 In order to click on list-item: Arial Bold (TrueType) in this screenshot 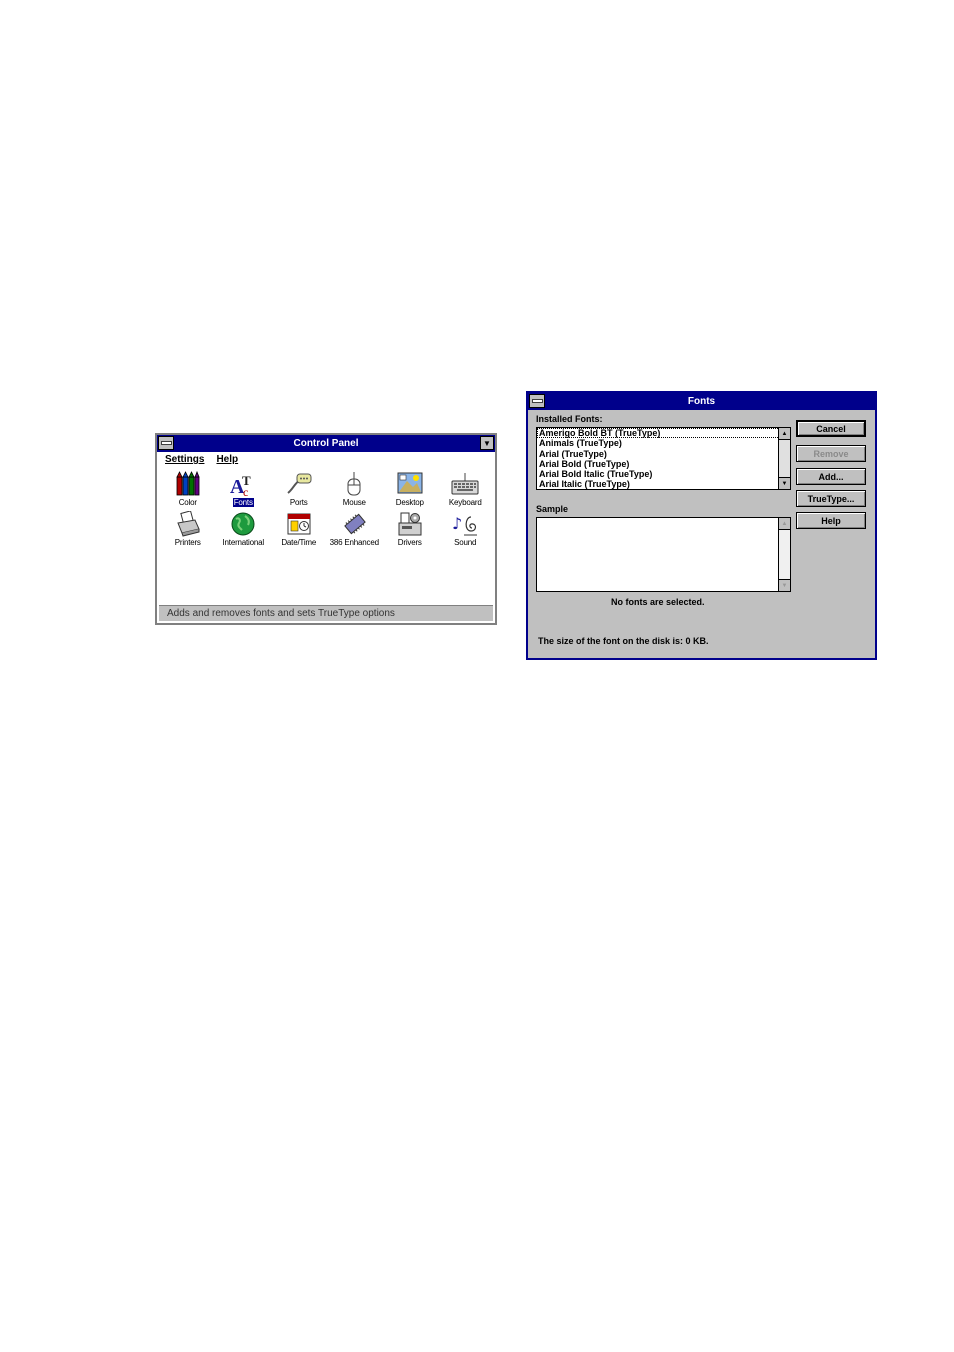, I will do `click(663, 464)`.